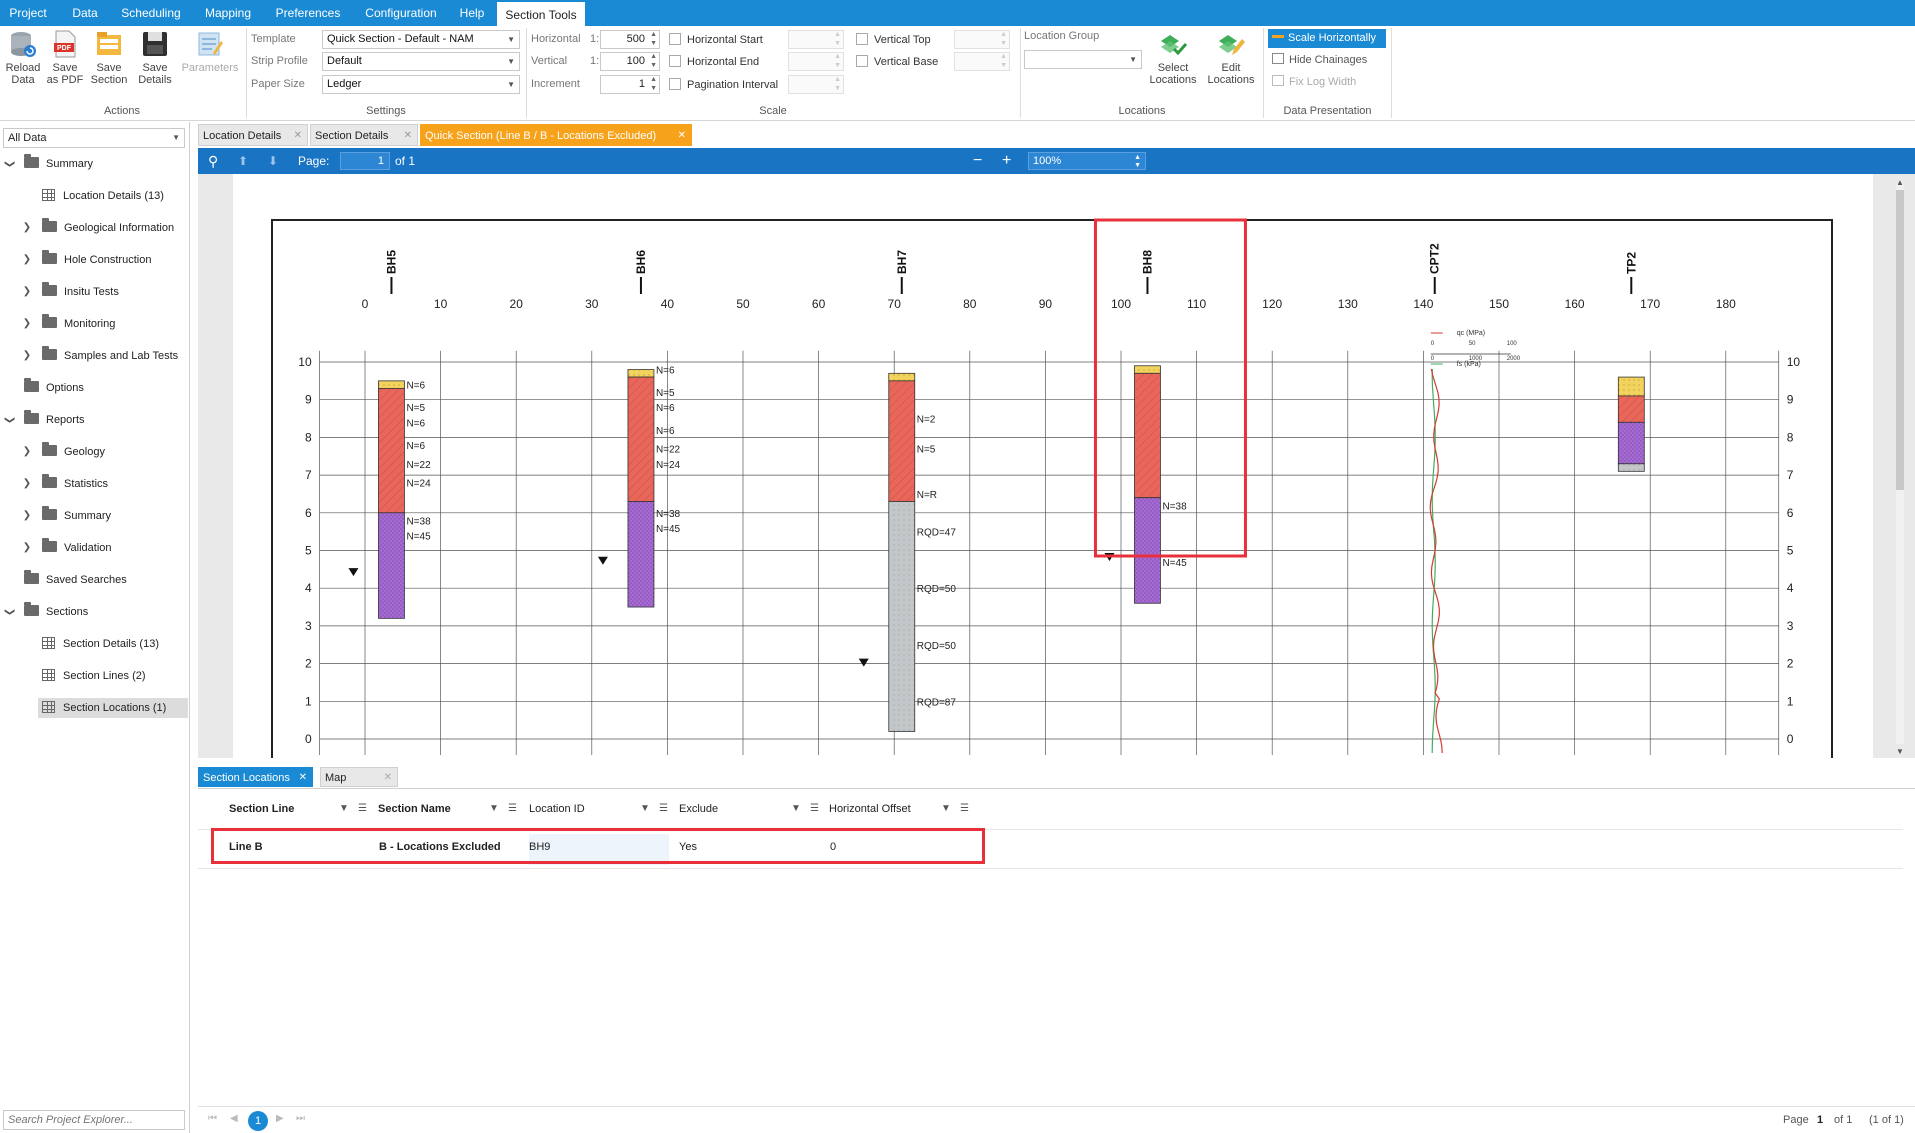  What do you see at coordinates (255, 777) in the screenshot?
I see `tab-section-locations: Section Locations ✕` at bounding box center [255, 777].